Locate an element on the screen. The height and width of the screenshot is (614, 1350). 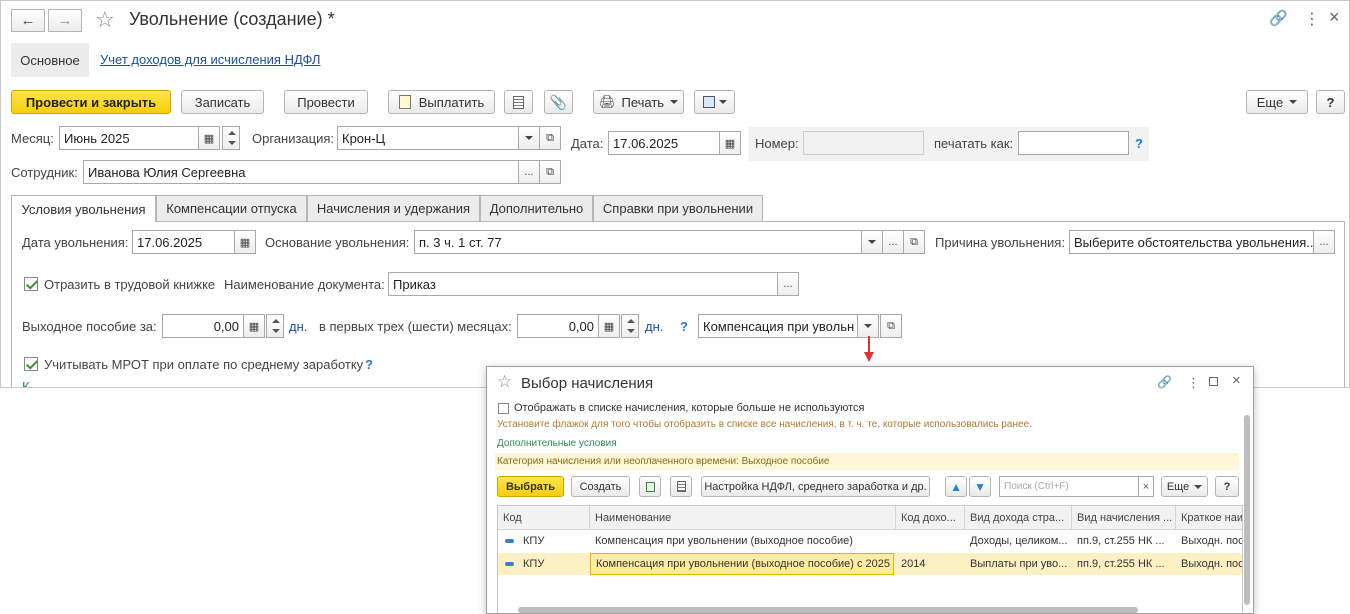
column-short-name: Краткое наи is located at coordinates (1209, 518).